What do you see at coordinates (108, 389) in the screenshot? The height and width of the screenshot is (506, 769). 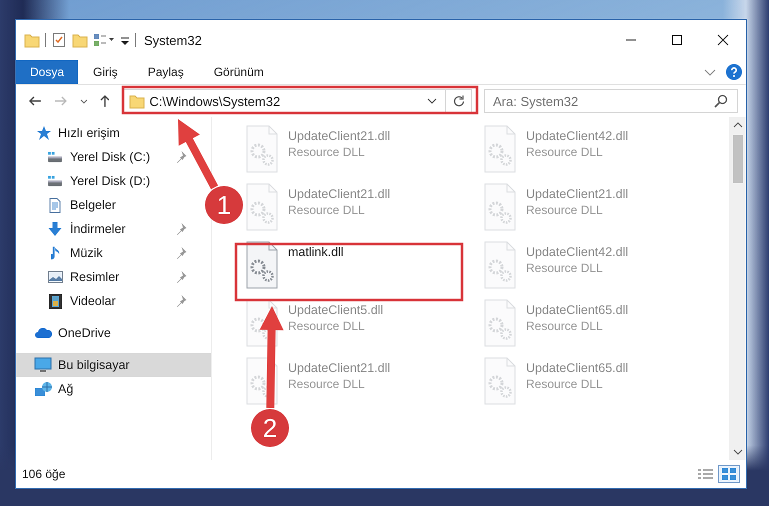 I see `nav-item: Ağ` at bounding box center [108, 389].